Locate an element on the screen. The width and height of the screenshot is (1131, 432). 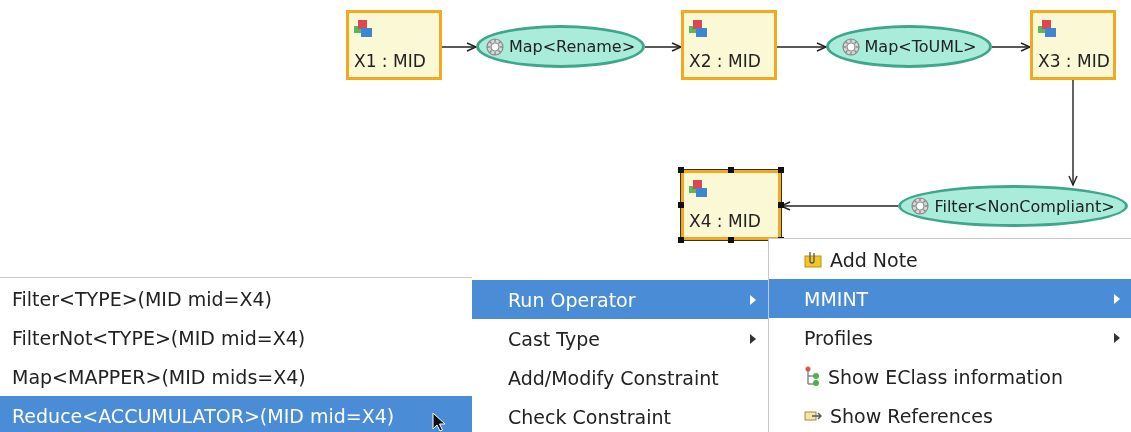
arrow-icon is located at coordinates (813, 415).